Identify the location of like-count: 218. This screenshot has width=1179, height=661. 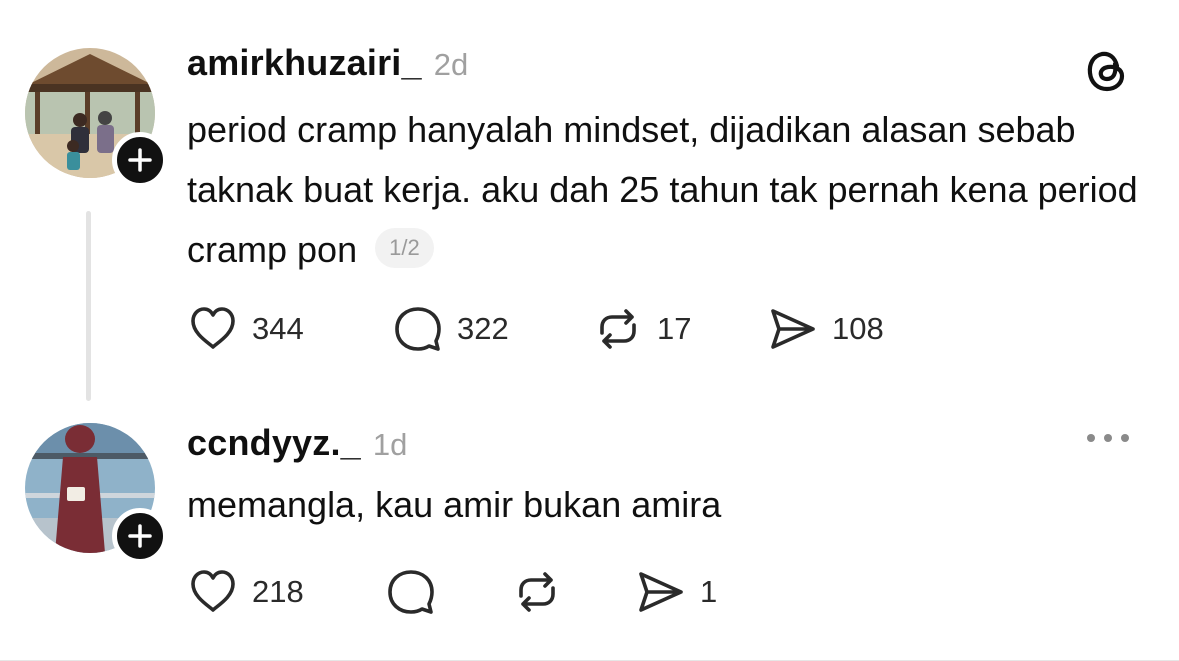
(278, 591).